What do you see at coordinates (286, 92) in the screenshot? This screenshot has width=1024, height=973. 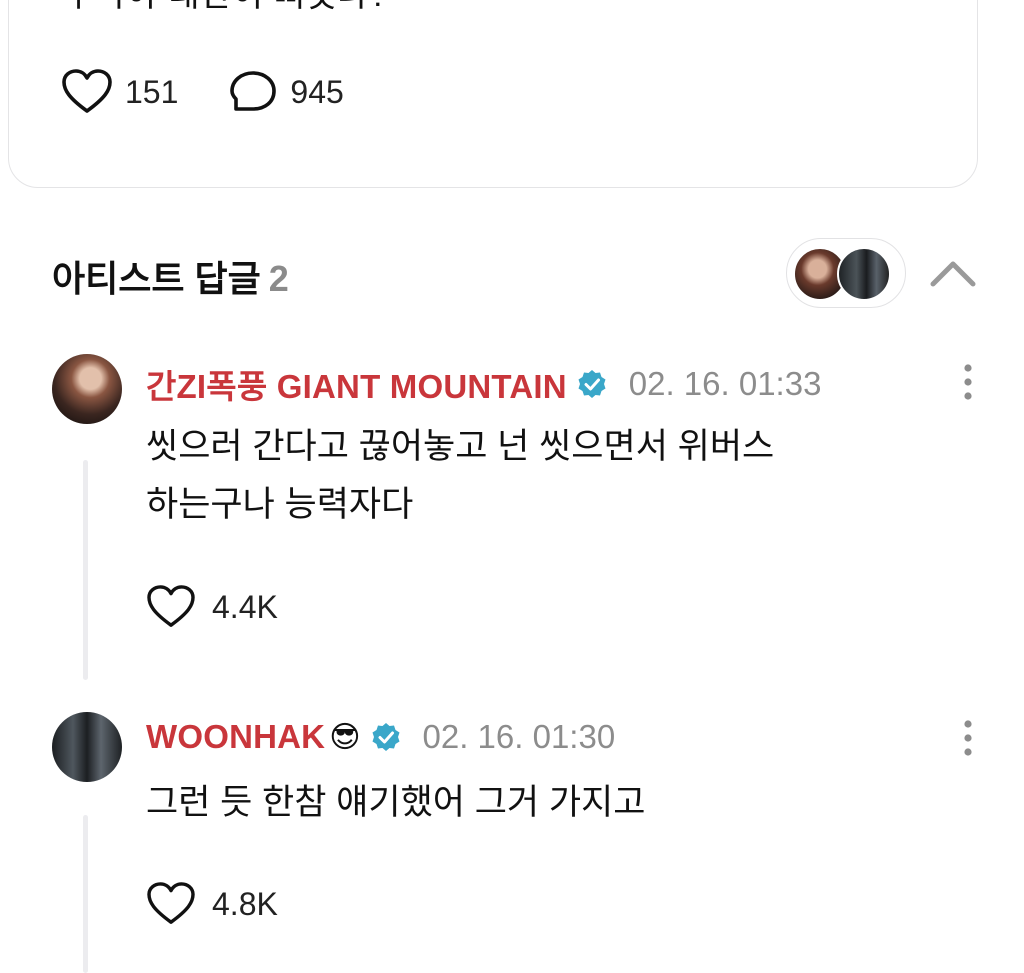 I see `post-comment-button: 945` at bounding box center [286, 92].